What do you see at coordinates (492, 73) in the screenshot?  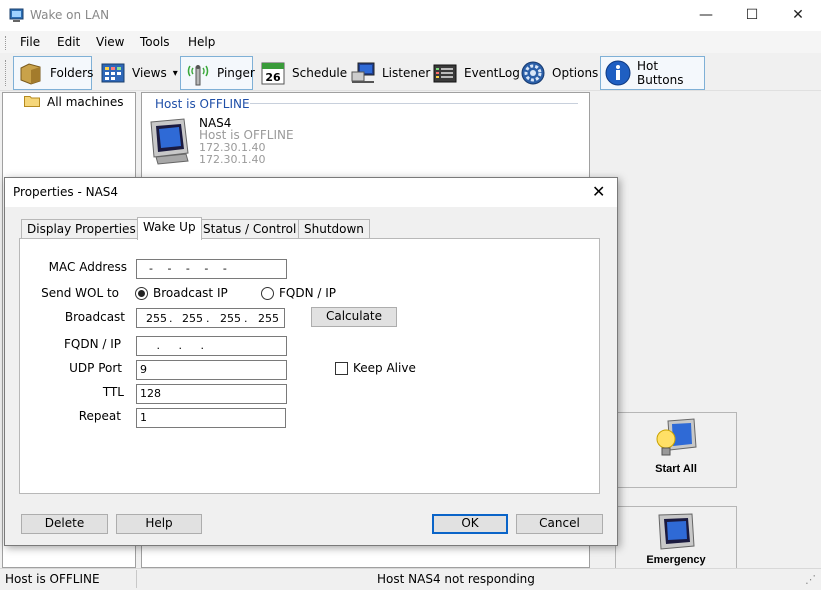 I see `eventlog-label: EventLog` at bounding box center [492, 73].